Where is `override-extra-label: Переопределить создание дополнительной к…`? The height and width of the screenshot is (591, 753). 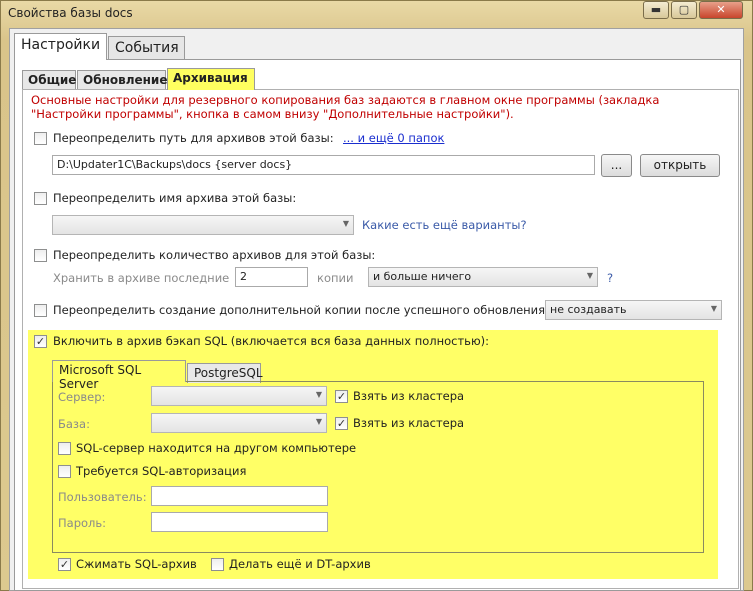
override-extra-label: Переопределить создание дополнительной к… is located at coordinates (301, 310).